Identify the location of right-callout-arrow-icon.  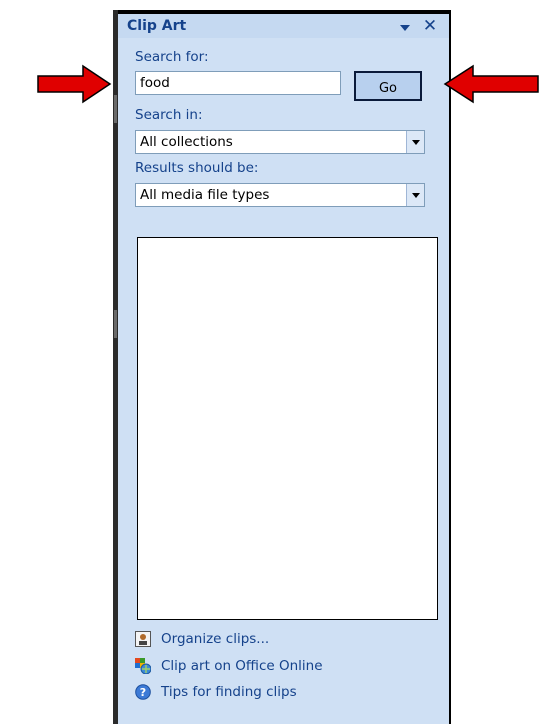
(491, 84).